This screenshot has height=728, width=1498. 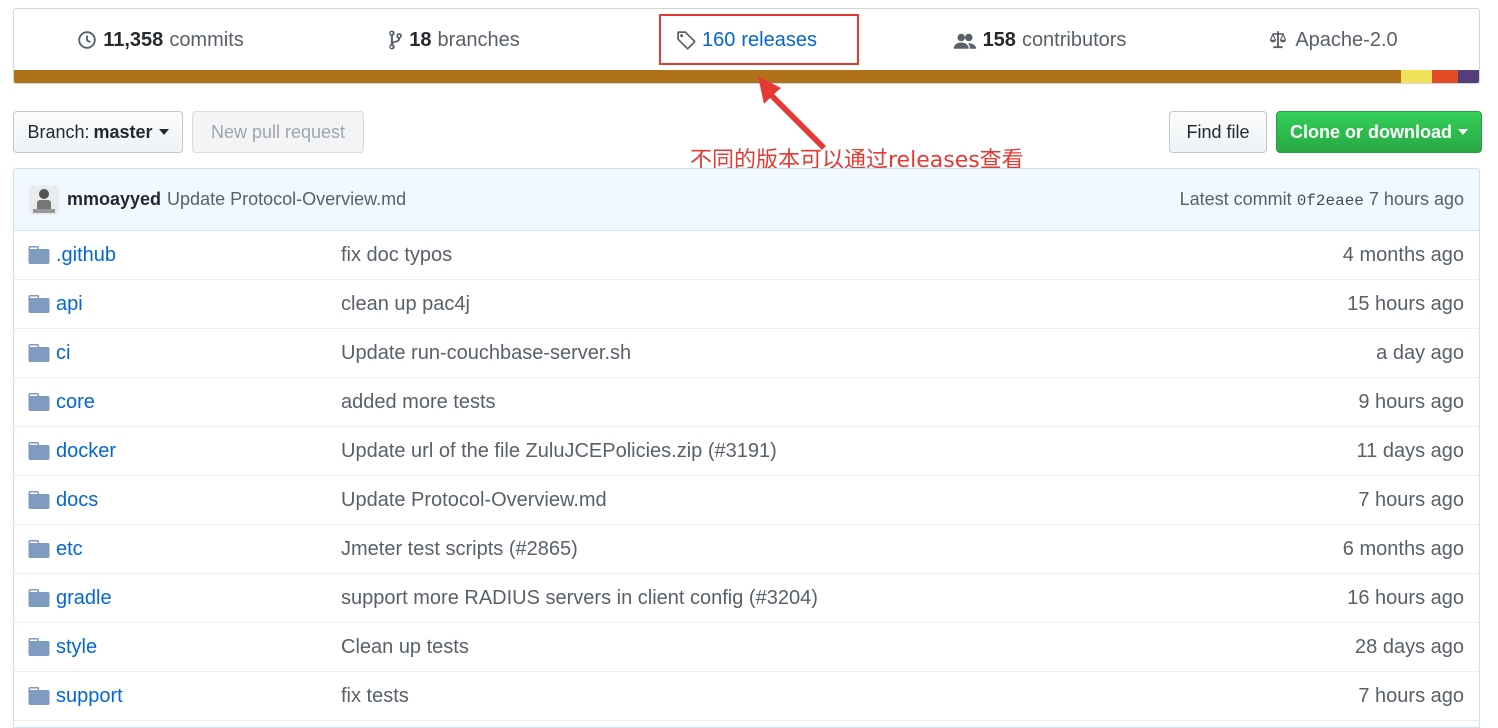 I want to click on contributors-count: 158, so click(x=999, y=39).